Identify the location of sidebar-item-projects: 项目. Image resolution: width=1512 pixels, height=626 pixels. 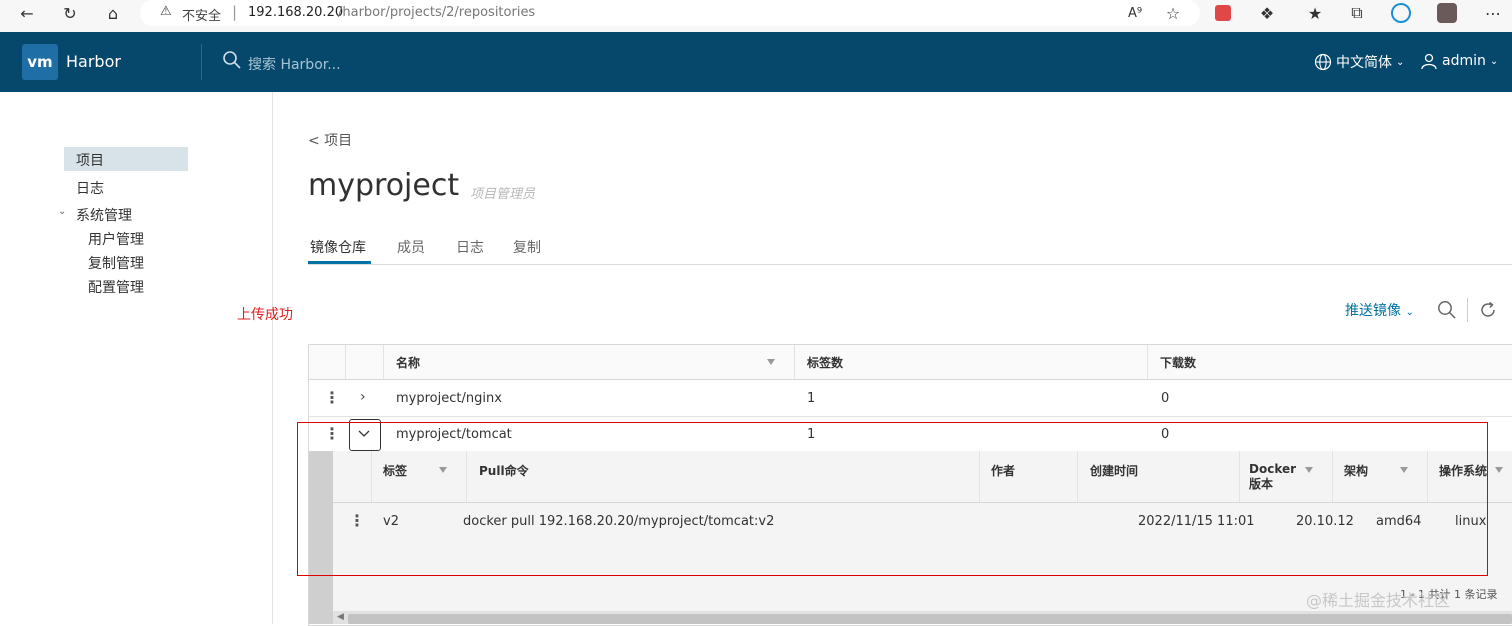
(90, 160).